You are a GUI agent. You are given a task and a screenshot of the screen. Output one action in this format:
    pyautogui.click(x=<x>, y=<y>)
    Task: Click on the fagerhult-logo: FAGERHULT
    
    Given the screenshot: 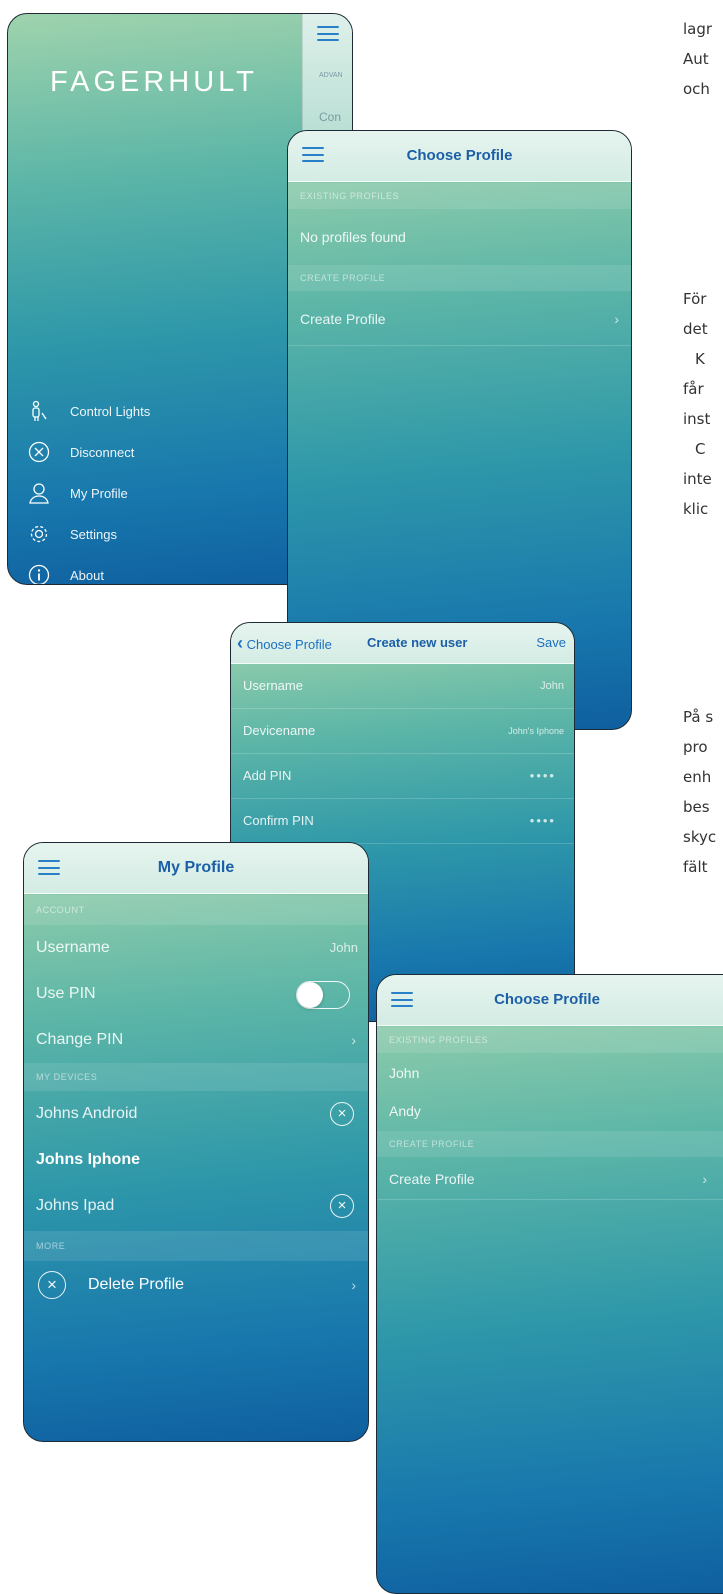 What is the action you would take?
    pyautogui.click(x=154, y=82)
    